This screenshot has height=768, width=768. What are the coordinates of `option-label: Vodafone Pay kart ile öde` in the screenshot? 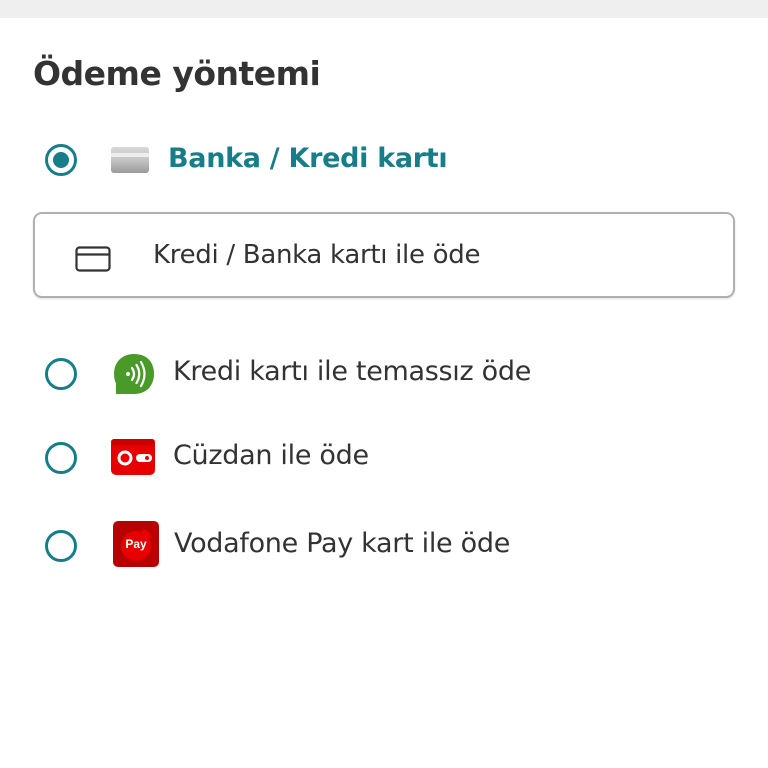 It's located at (342, 543).